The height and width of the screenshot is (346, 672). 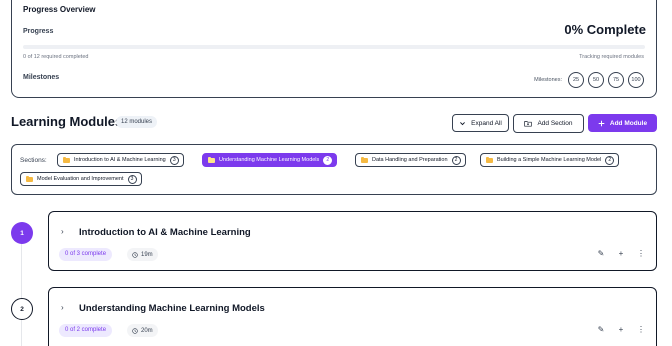 What do you see at coordinates (86, 330) in the screenshot?
I see `module-complete-badge: 0 of 2 complete` at bounding box center [86, 330].